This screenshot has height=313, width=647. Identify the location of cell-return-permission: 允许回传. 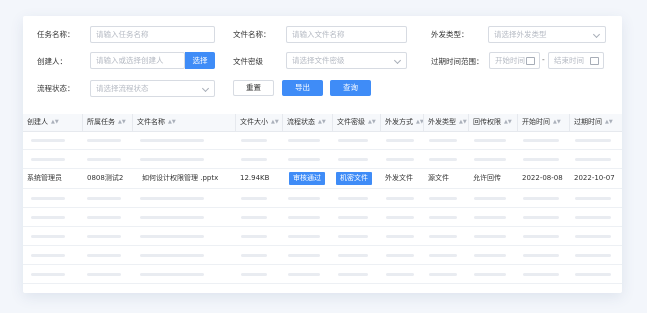
(487, 178).